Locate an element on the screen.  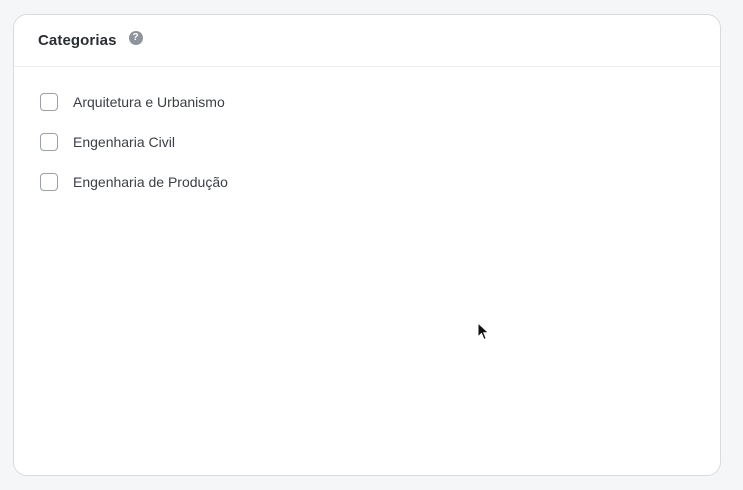
category-label: Arquitetura e Urbanismo is located at coordinates (149, 102).